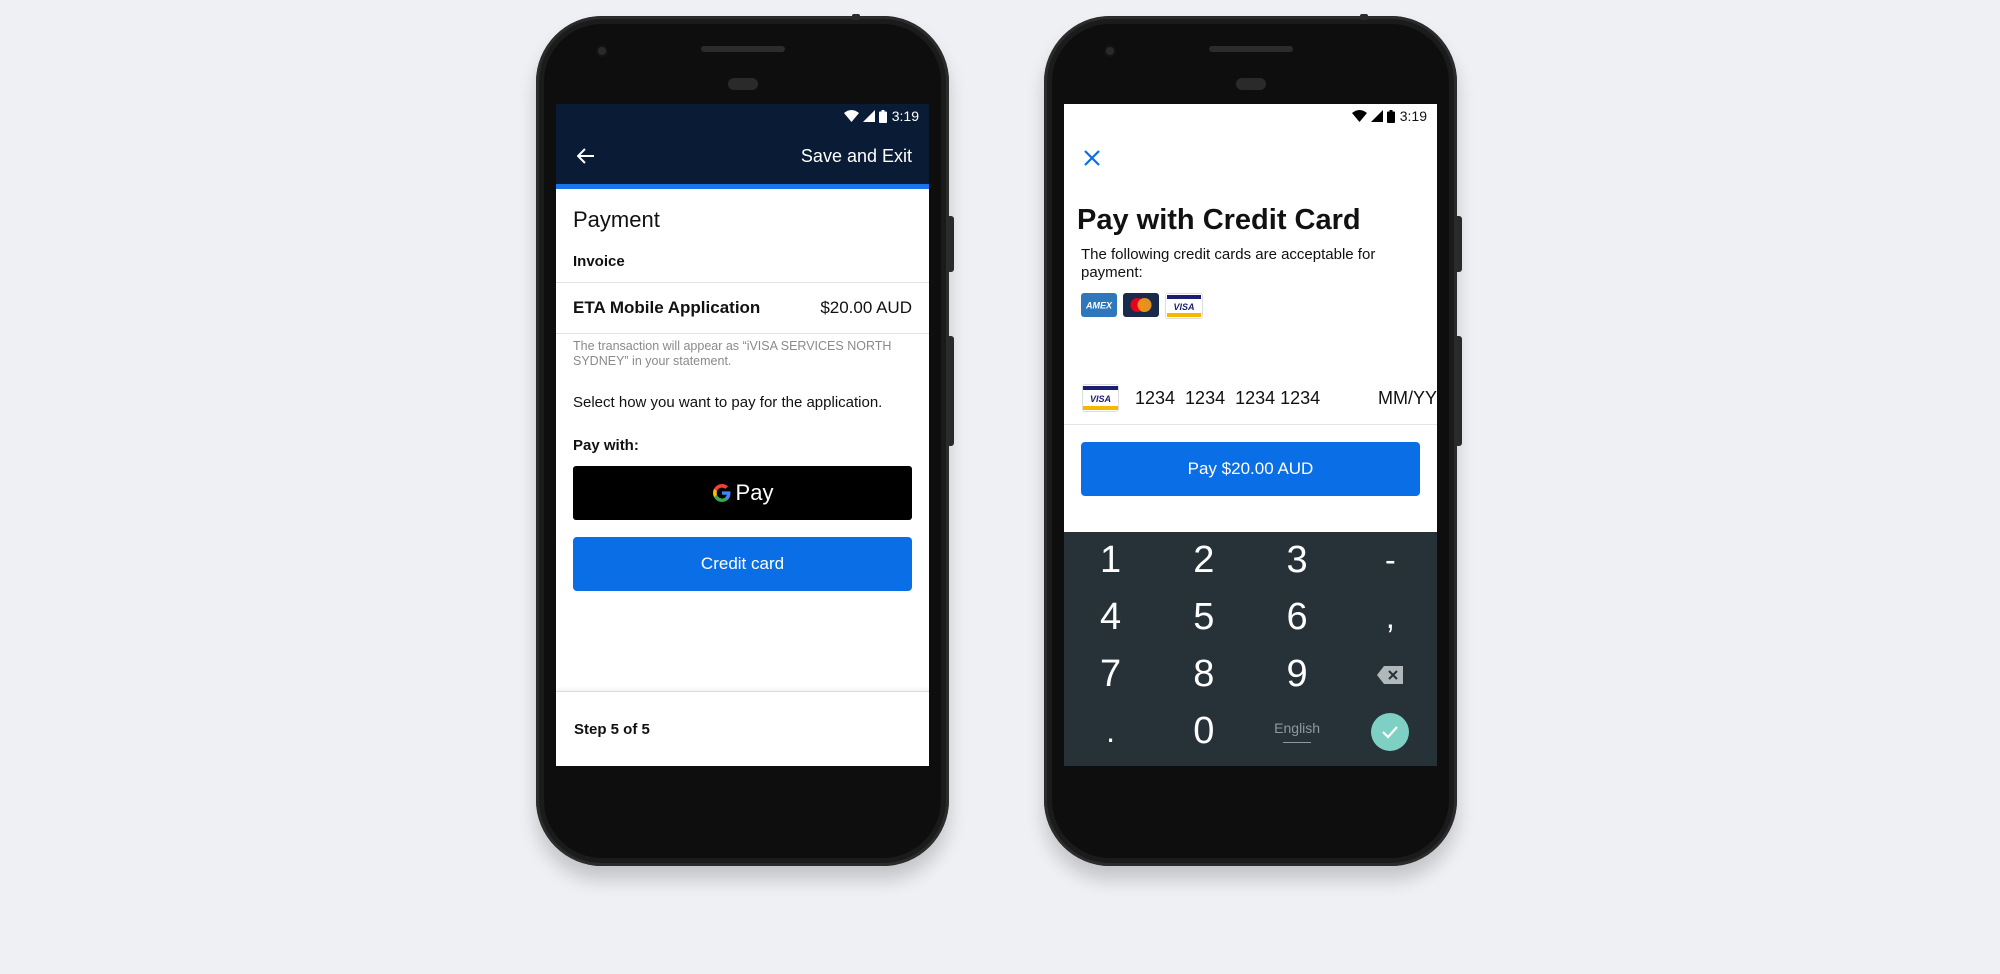  I want to click on credit-card-button: Credit card, so click(742, 564).